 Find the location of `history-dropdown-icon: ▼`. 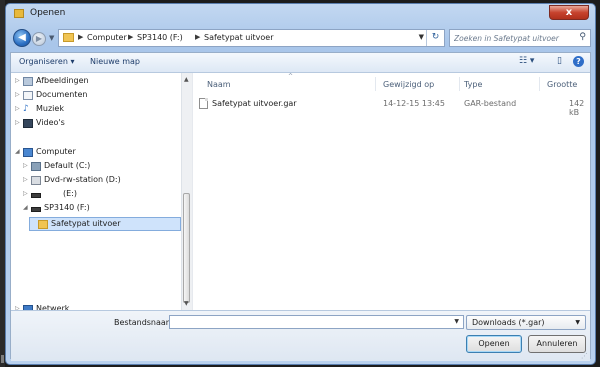

history-dropdown-icon: ▼ is located at coordinates (51, 38).